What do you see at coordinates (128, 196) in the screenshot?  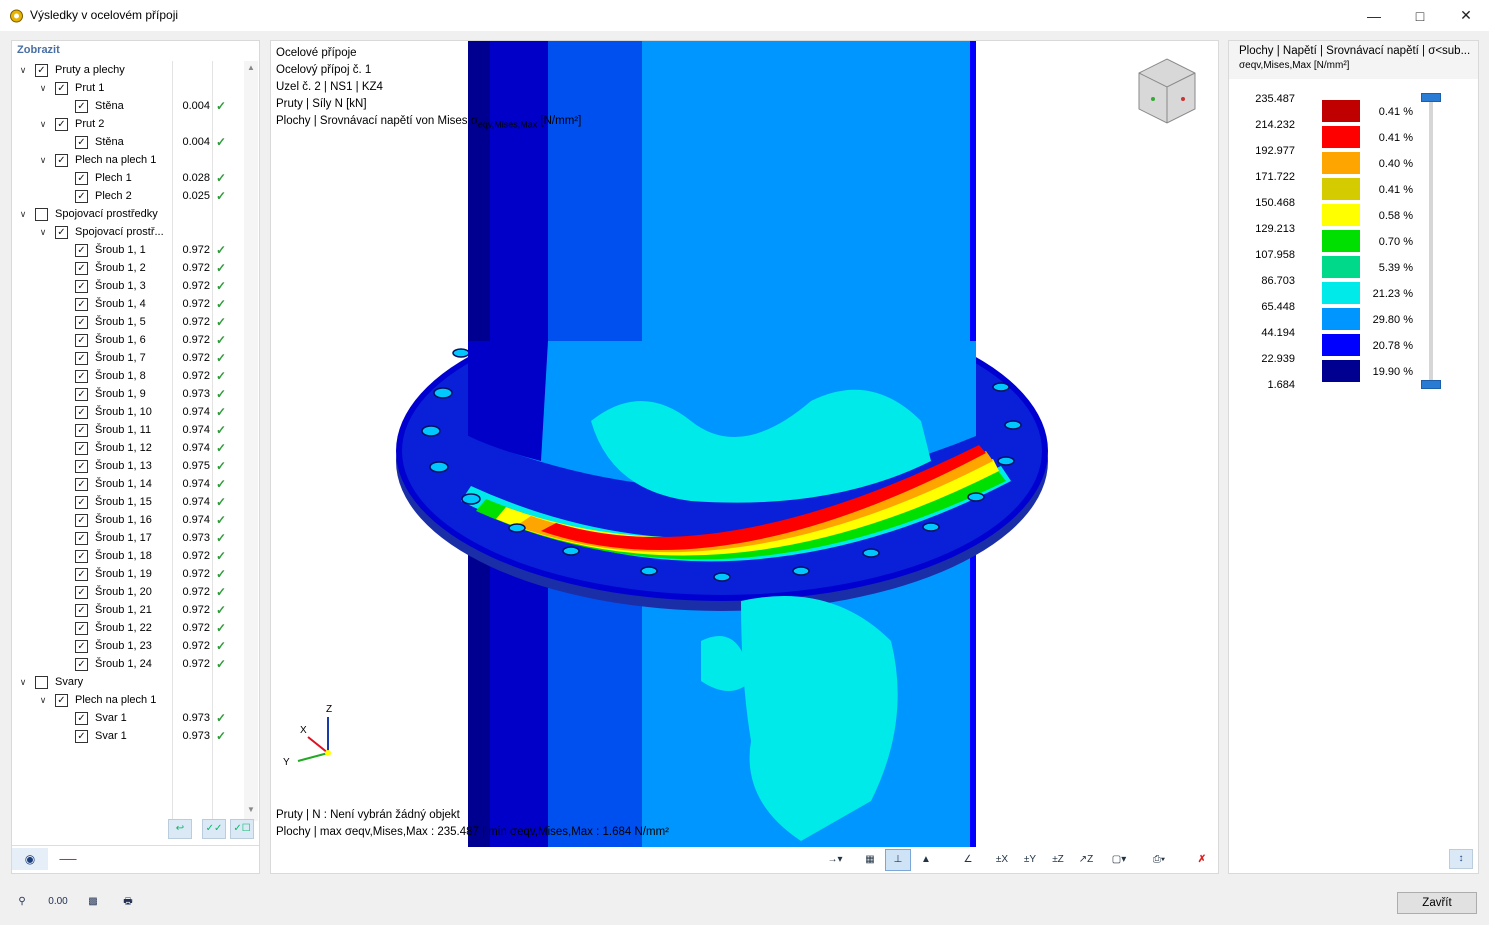 I see `tree-row: ✓ Plech 2 0.025 ✓` at bounding box center [128, 196].